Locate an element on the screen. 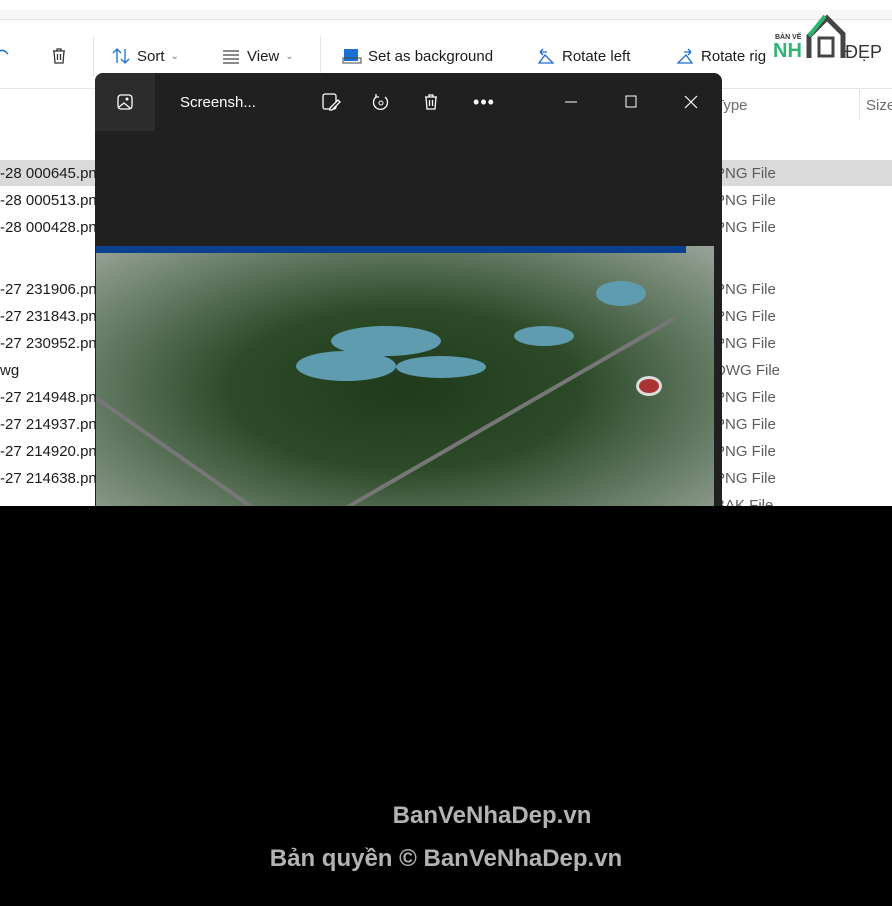 The height and width of the screenshot is (906, 892). file-name: -27 231843.png is located at coordinates (53, 316).